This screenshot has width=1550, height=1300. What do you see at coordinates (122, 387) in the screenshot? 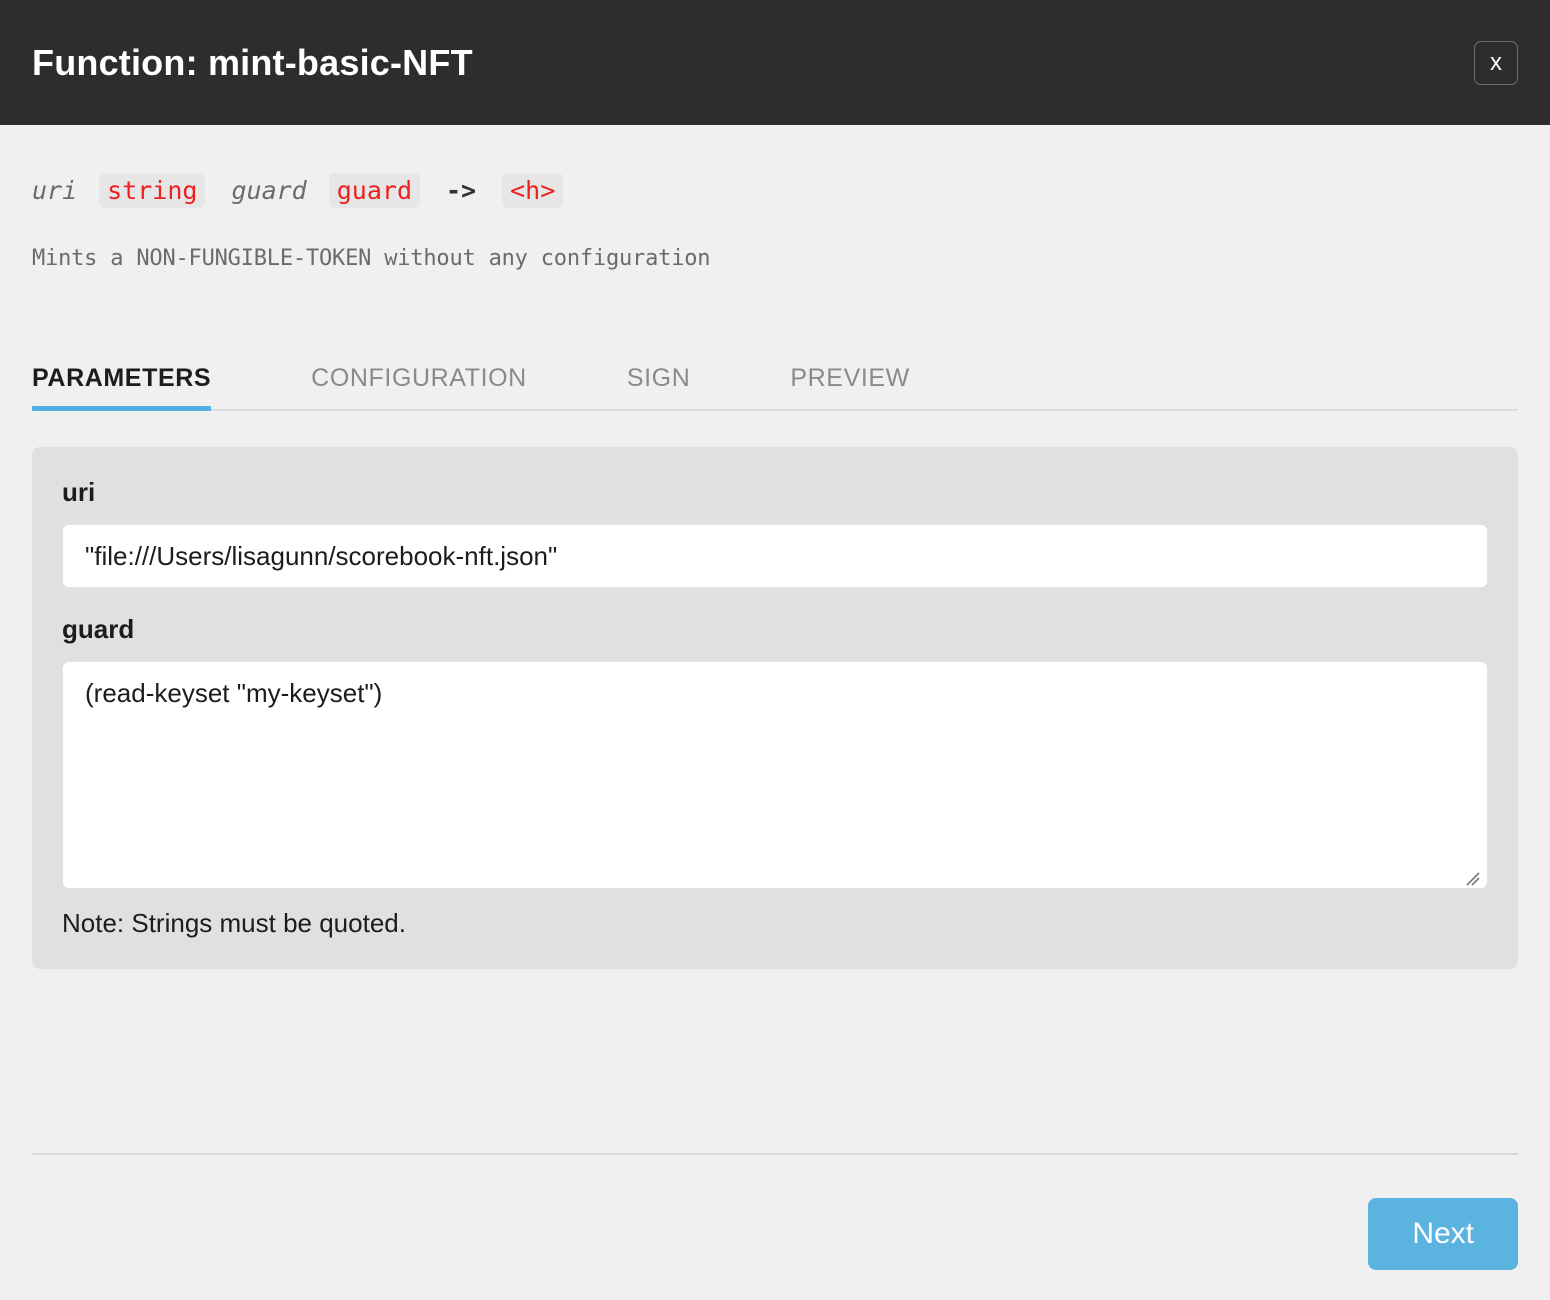
I see `tab-parameters: PARAMETERS` at bounding box center [122, 387].